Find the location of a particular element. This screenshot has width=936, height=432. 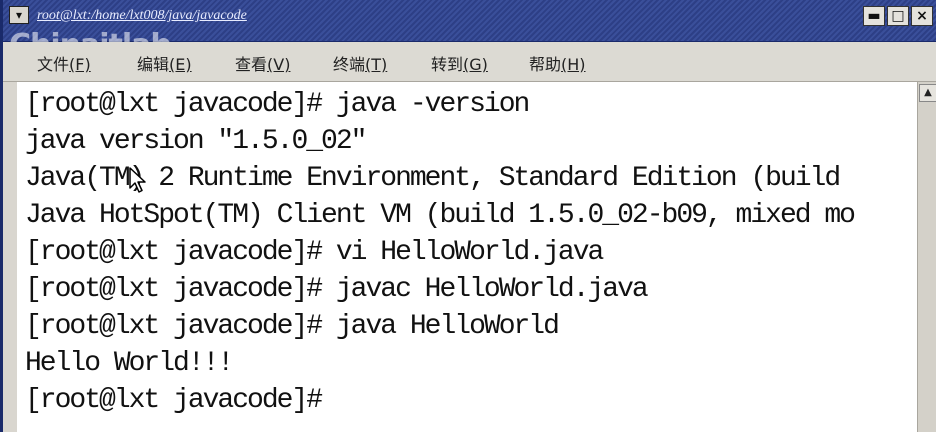

window-title: root@lxt:/home/lxt008/java/javacode is located at coordinates (142, 15).